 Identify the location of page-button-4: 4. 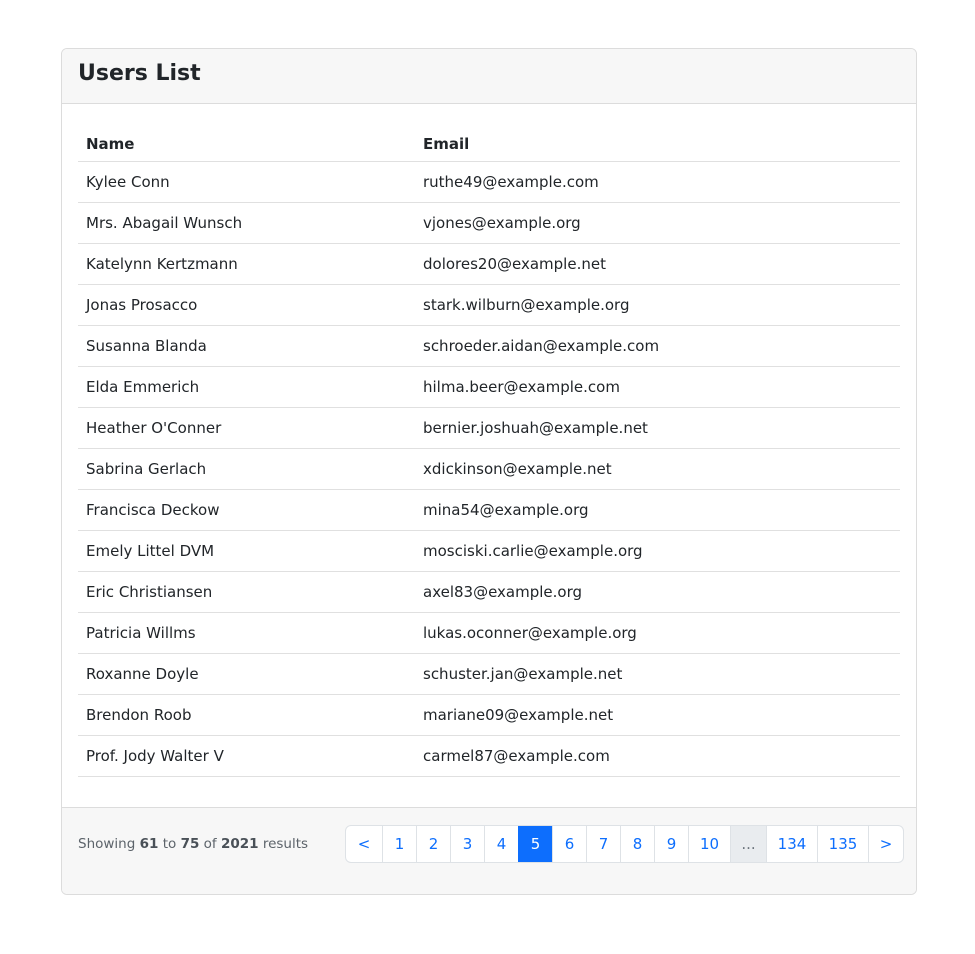
(501, 844).